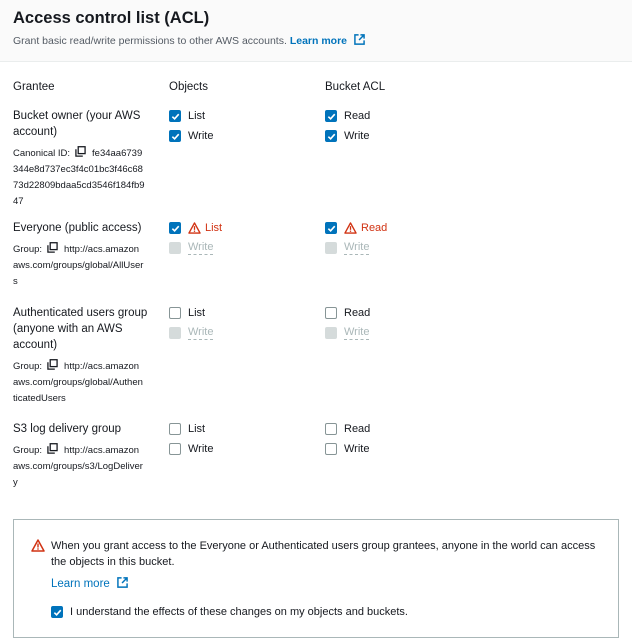  Describe the element at coordinates (80, 584) in the screenshot. I see `alert-learn-more-label: Learn more` at that location.